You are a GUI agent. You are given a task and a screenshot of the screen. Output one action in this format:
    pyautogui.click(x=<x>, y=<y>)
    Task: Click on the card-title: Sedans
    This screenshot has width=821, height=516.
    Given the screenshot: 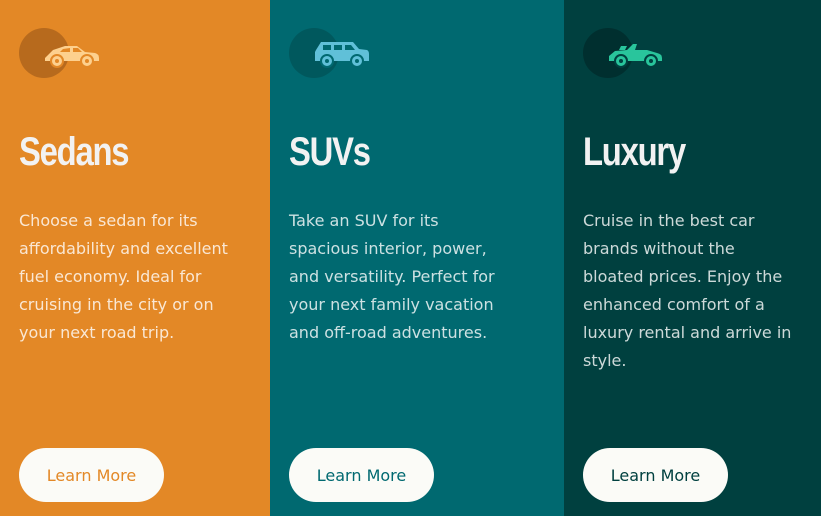 What is the action you would take?
    pyautogui.click(x=74, y=152)
    